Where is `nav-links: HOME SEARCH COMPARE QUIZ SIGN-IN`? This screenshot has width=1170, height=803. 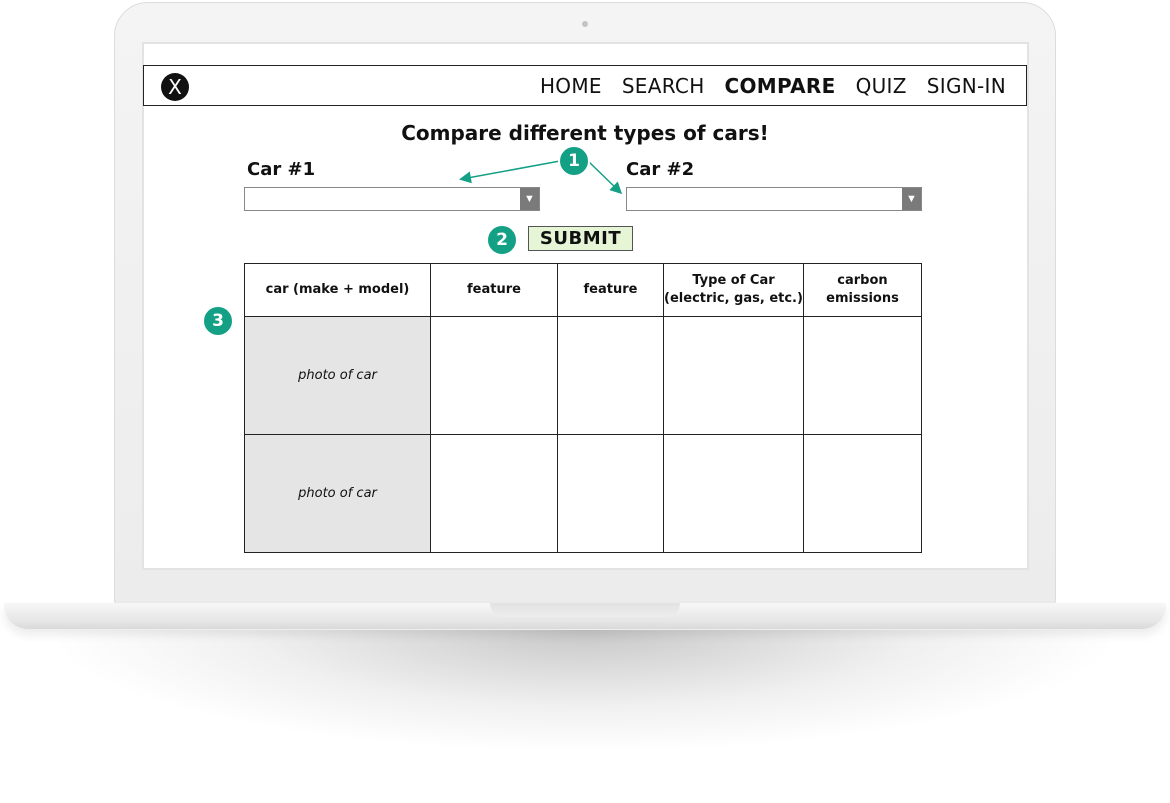
nav-links: HOME SEARCH COMPARE QUIZ SIGN-IN is located at coordinates (773, 86).